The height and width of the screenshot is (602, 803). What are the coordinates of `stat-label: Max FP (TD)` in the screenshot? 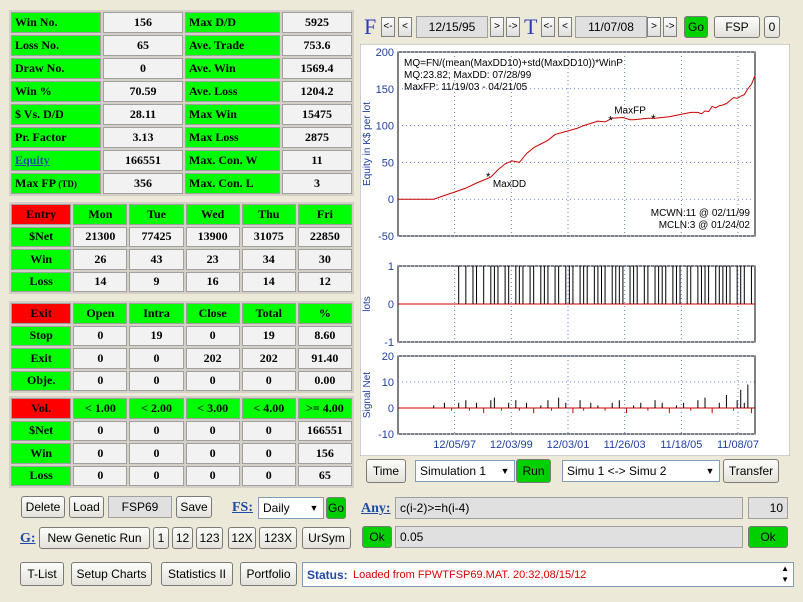 It's located at (56, 183).